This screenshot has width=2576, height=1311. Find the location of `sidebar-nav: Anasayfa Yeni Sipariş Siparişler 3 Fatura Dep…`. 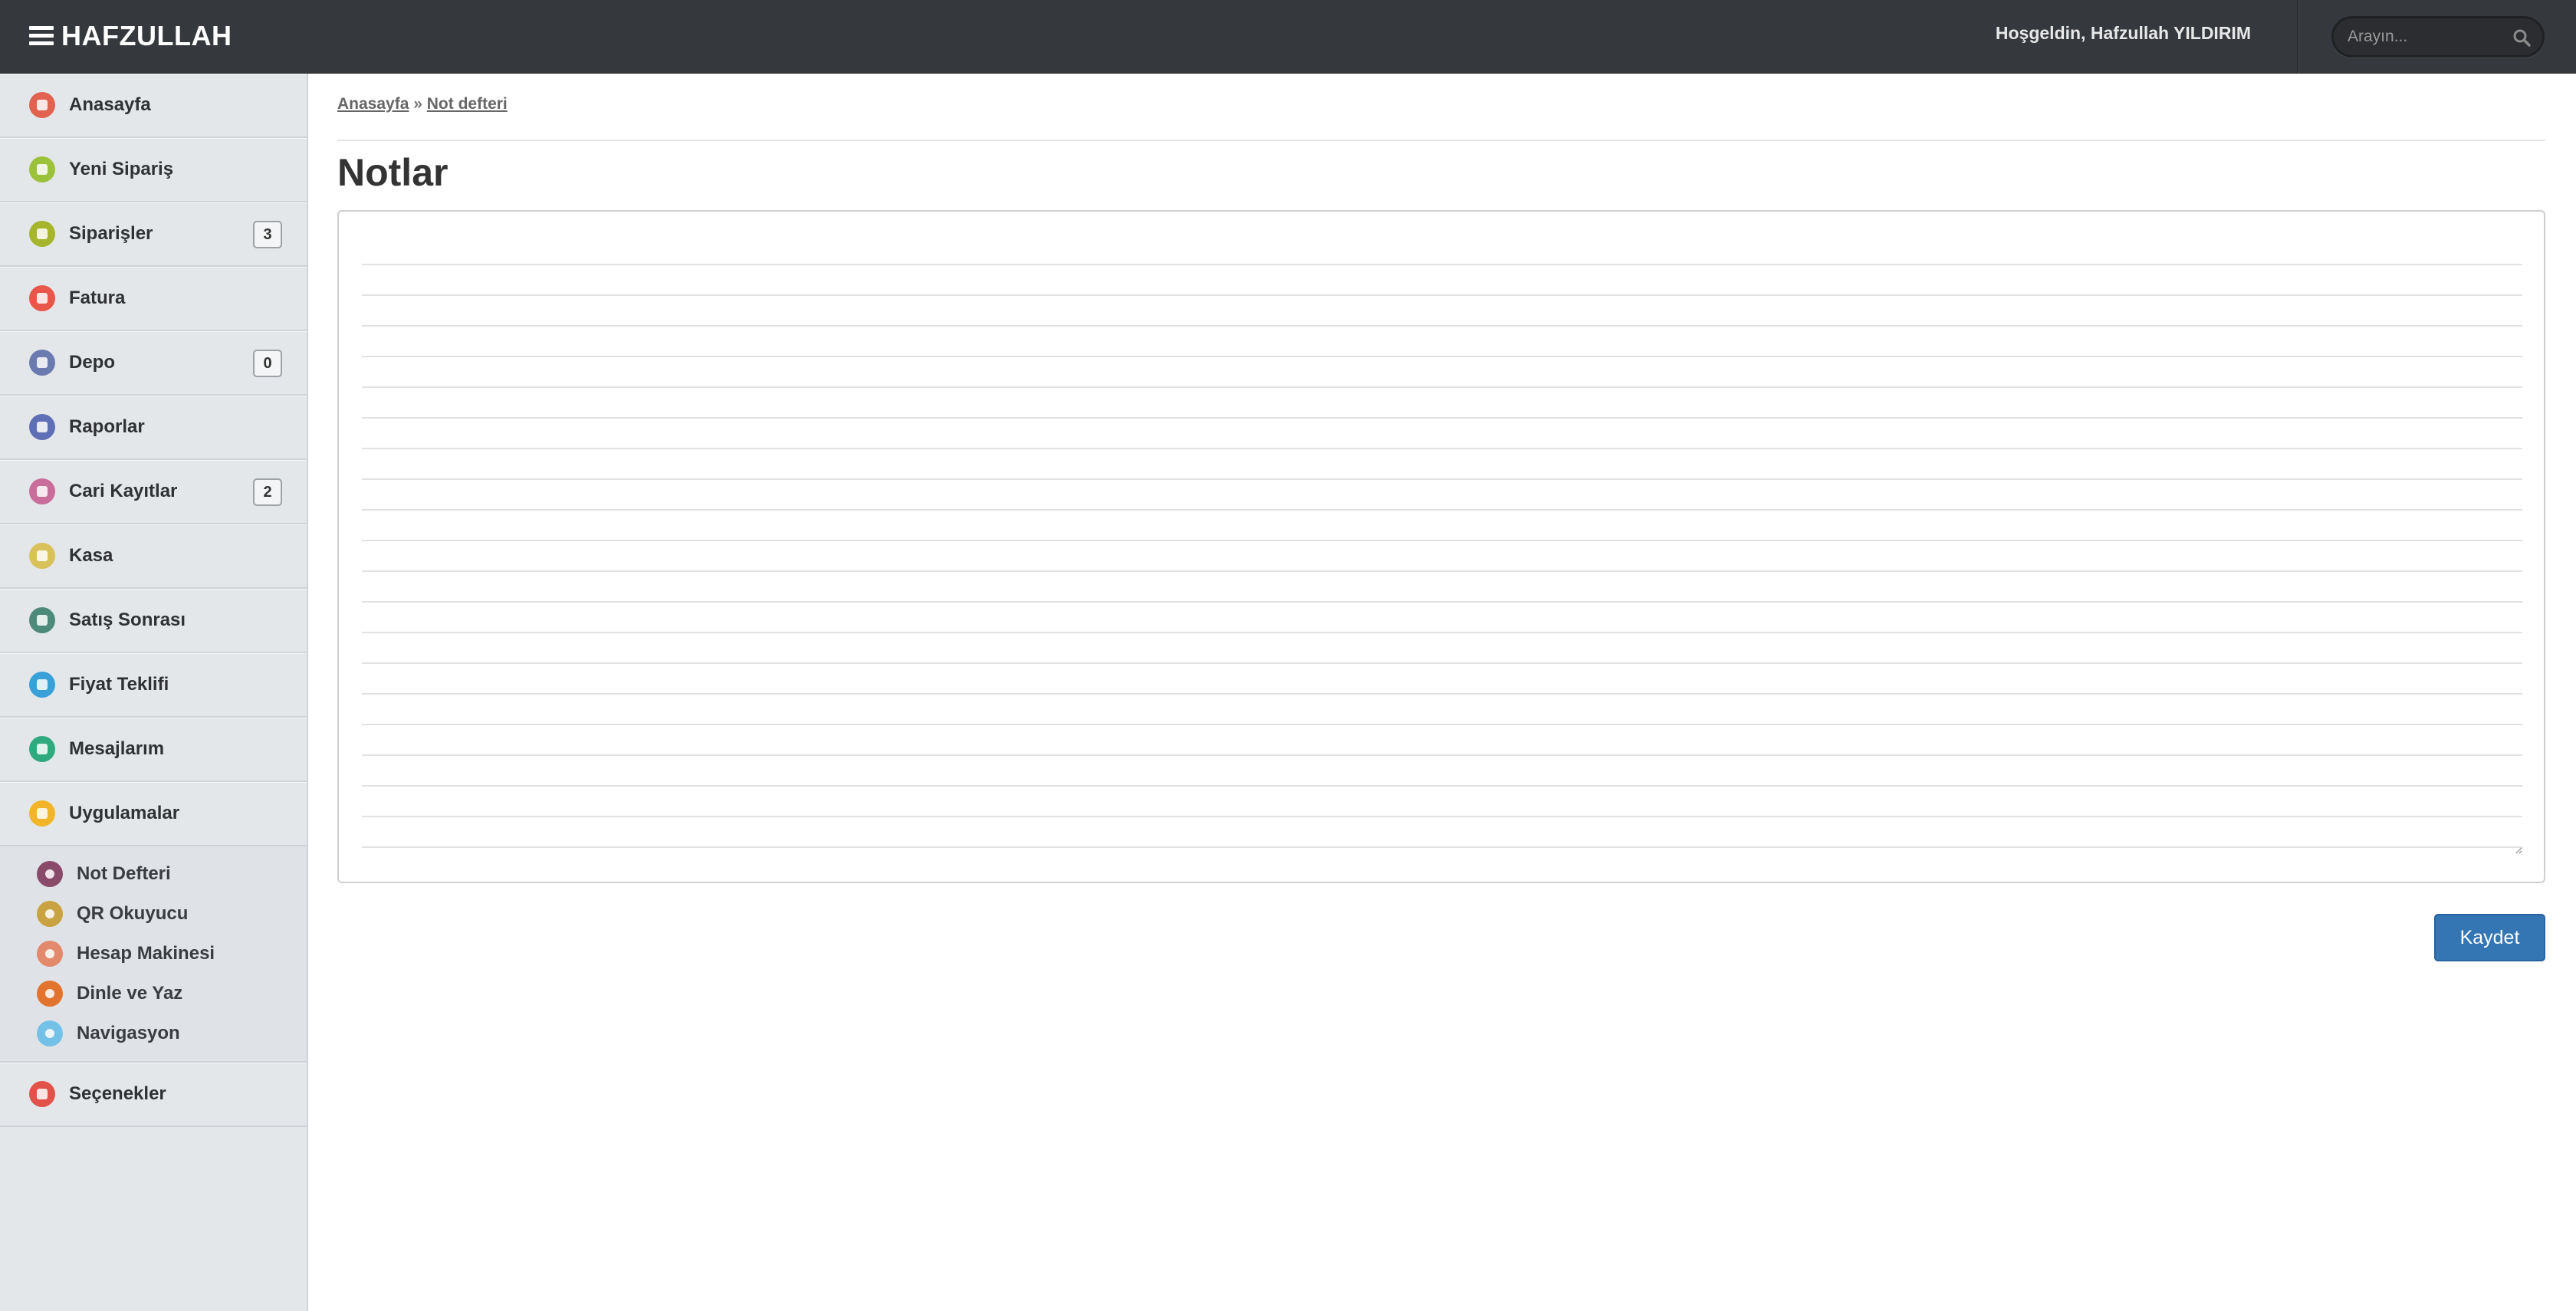

sidebar-nav: Anasayfa Yeni Sipariş Siparişler 3 Fatura Dep… is located at coordinates (154, 460).